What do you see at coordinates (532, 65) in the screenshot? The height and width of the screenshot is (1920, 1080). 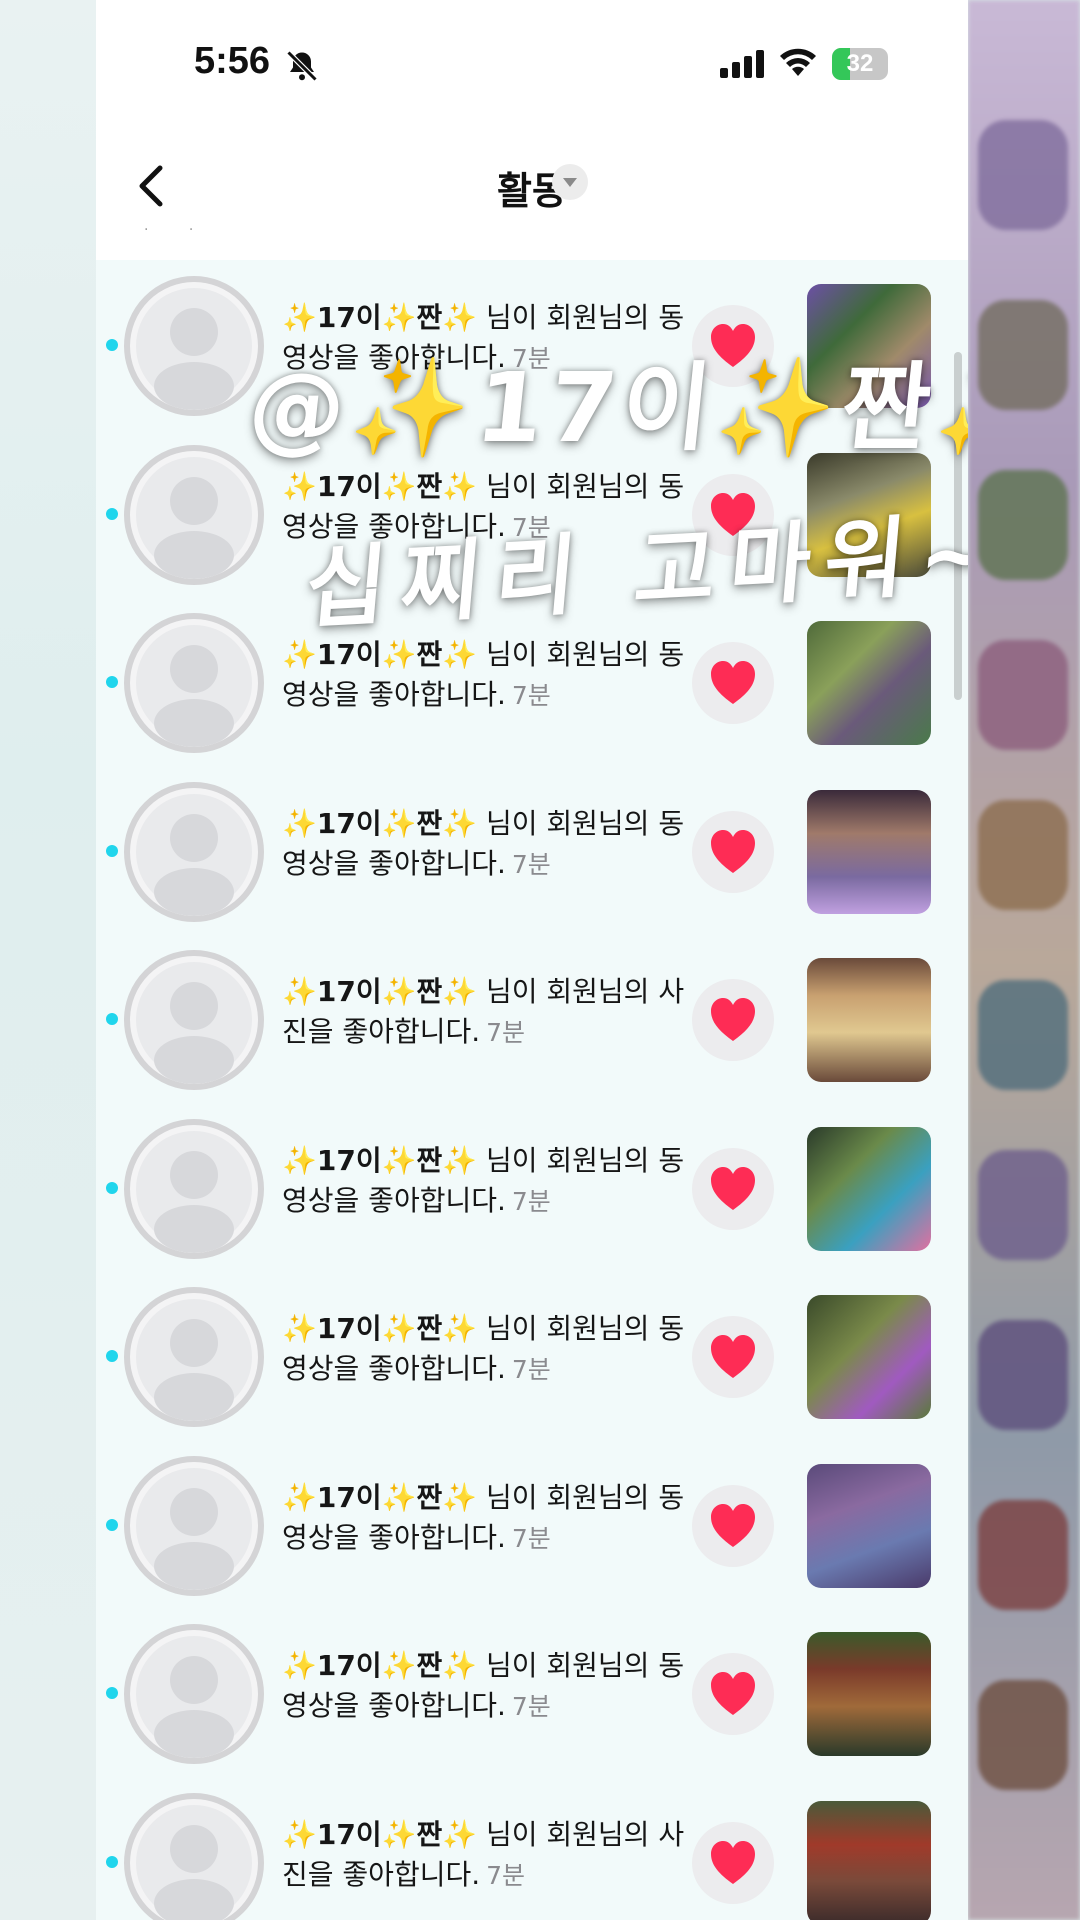 I see `status-bar: 5:56 32` at bounding box center [532, 65].